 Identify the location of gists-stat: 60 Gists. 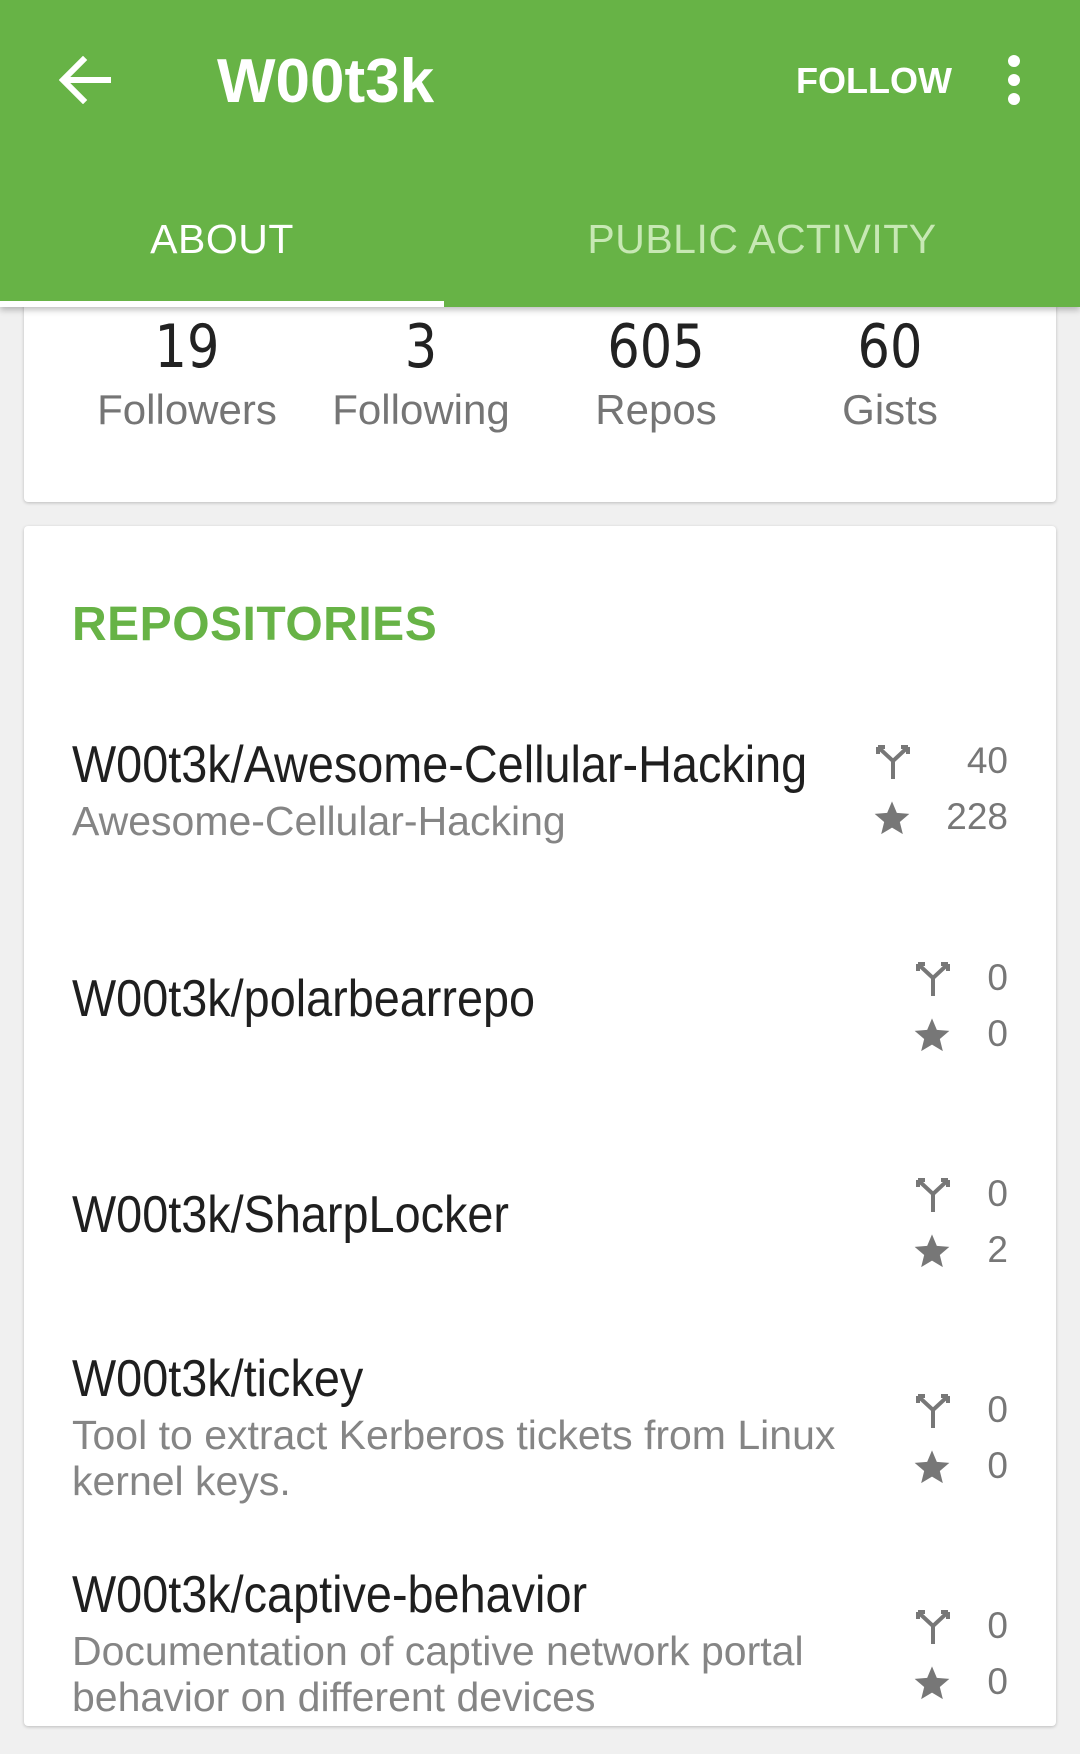
(890, 373).